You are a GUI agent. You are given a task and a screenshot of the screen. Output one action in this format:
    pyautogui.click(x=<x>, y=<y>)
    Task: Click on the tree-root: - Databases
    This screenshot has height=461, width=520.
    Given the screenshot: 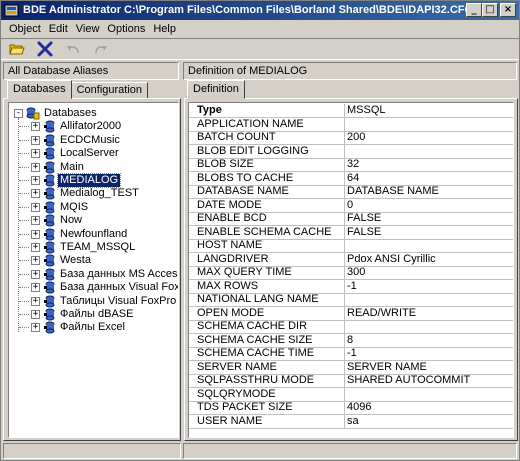 What is the action you would take?
    pyautogui.click(x=93, y=113)
    